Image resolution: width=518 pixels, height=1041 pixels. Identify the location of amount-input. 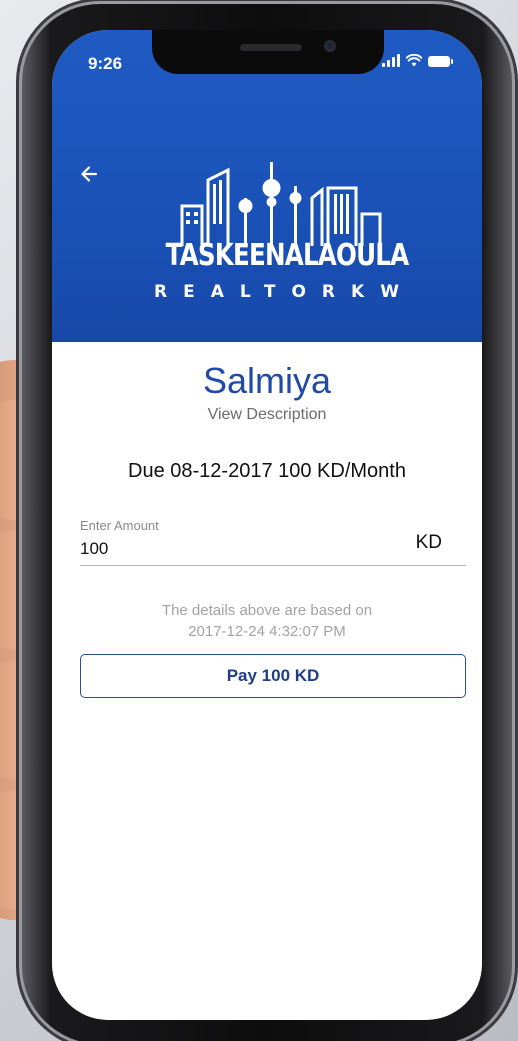
(239, 549).